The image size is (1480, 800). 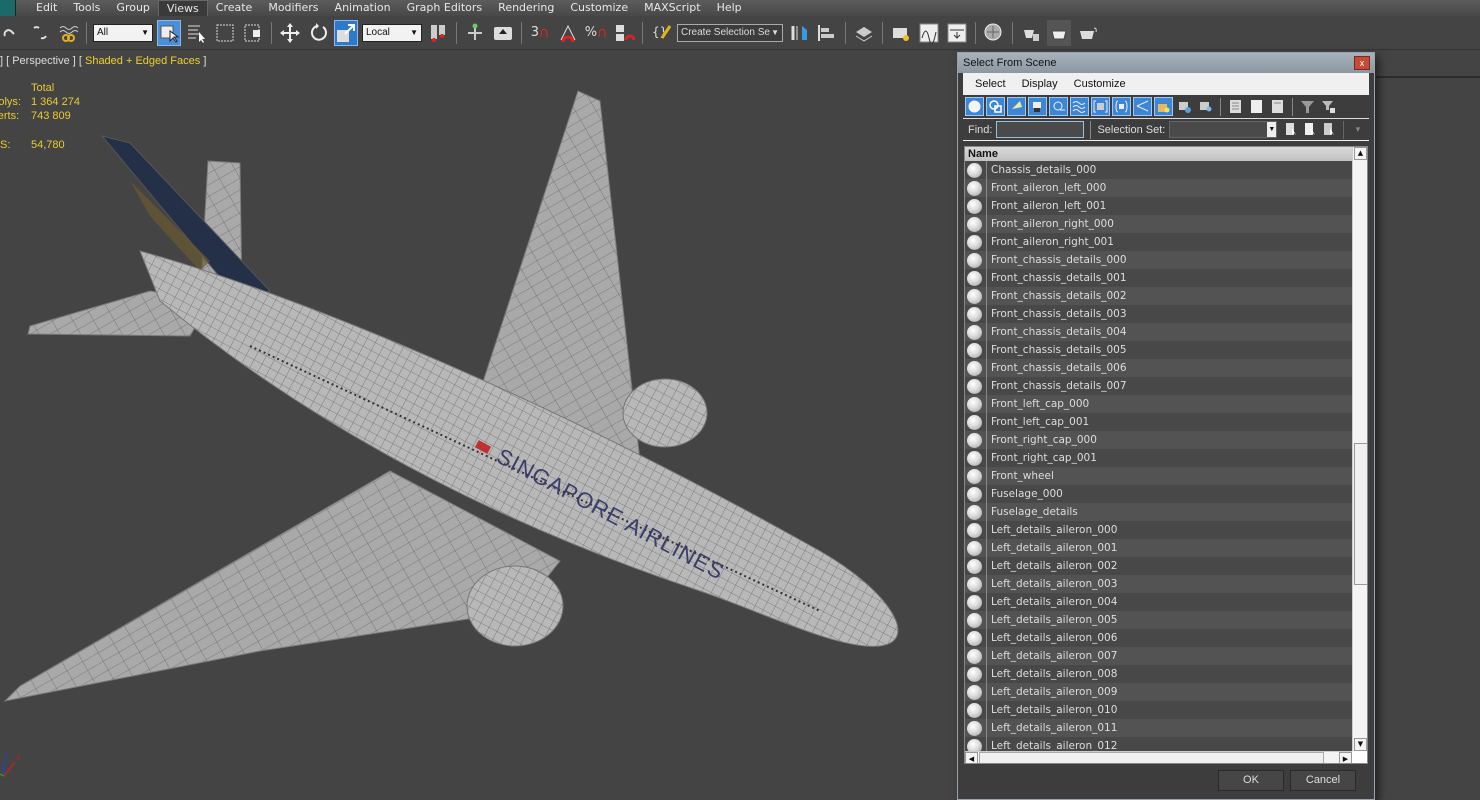 What do you see at coordinates (730, 32) in the screenshot?
I see `named-selection-dropdown: Create Selection Se ▼` at bounding box center [730, 32].